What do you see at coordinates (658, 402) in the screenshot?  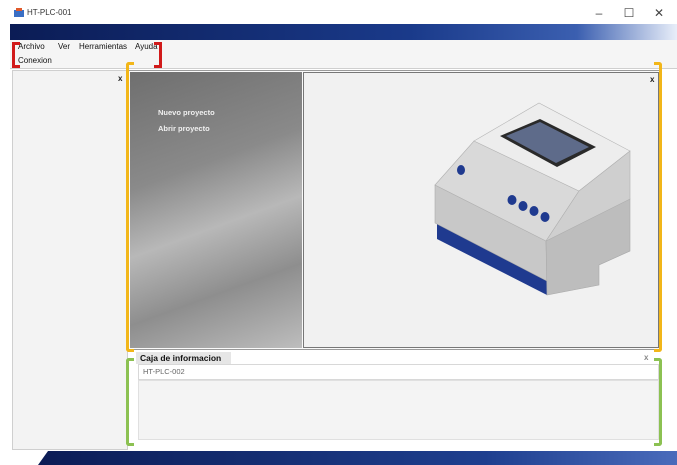 I see `annotation-bracket-green-right` at bounding box center [658, 402].